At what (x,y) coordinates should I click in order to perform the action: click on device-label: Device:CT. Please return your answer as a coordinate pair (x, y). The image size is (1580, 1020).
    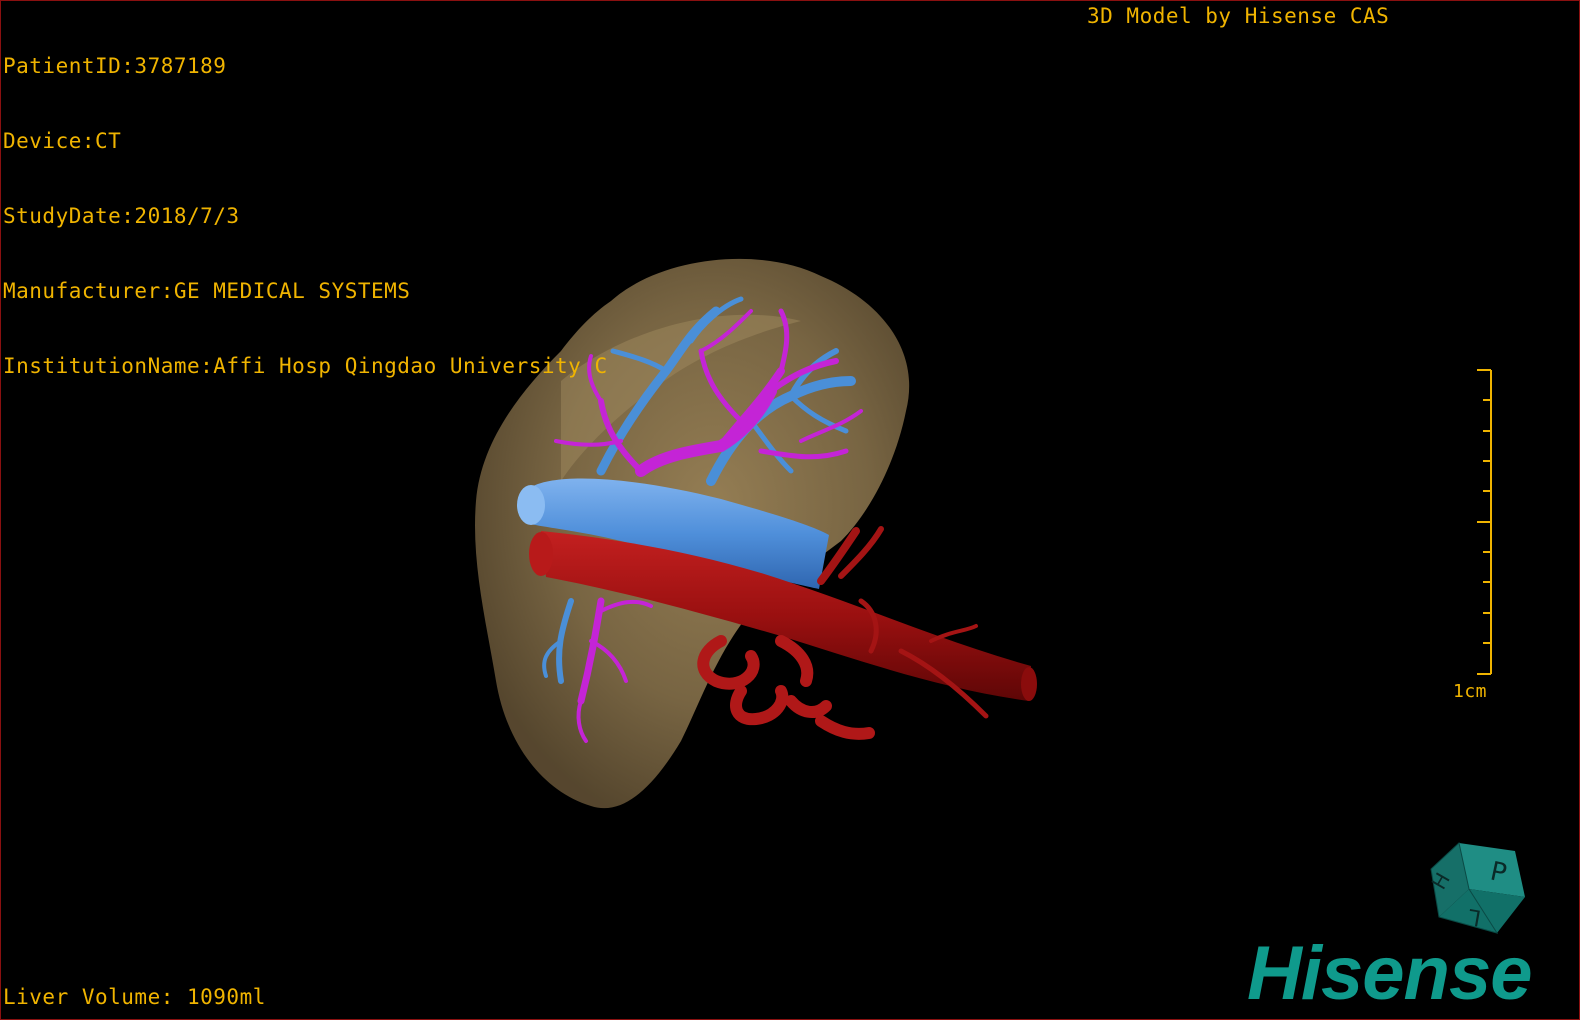
    Looking at the image, I should click on (62, 141).